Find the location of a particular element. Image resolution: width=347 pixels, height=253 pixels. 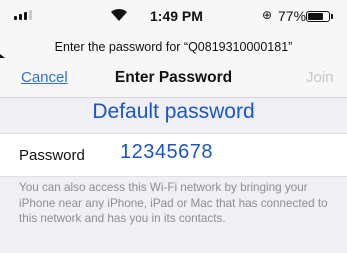

battery-icon is located at coordinates (318, 16).